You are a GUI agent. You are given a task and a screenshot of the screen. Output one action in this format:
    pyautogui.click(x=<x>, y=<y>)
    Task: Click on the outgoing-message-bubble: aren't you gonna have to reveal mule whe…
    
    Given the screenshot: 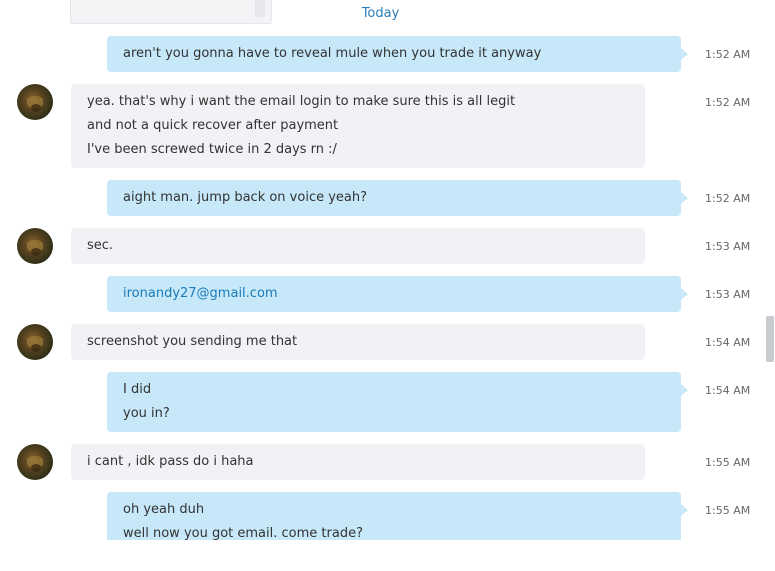 What is the action you would take?
    pyautogui.click(x=397, y=54)
    